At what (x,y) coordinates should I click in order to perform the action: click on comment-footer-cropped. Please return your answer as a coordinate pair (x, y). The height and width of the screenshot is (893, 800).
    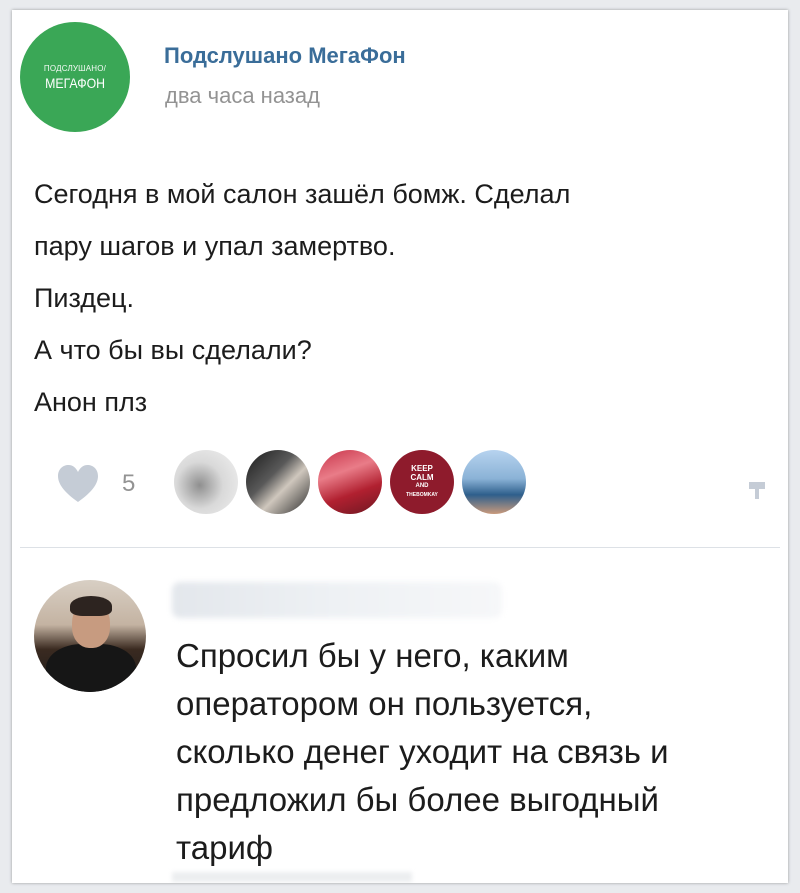
    Looking at the image, I should click on (292, 877).